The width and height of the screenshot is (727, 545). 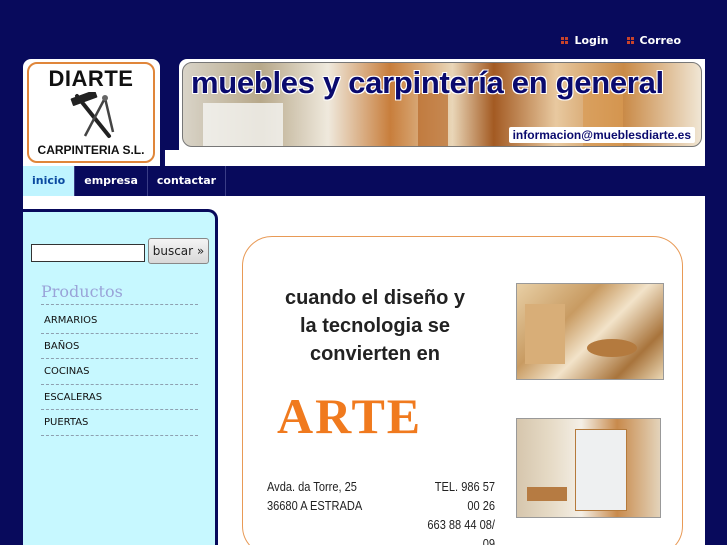 I want to click on tab-contactar: contactar, so click(x=187, y=181).